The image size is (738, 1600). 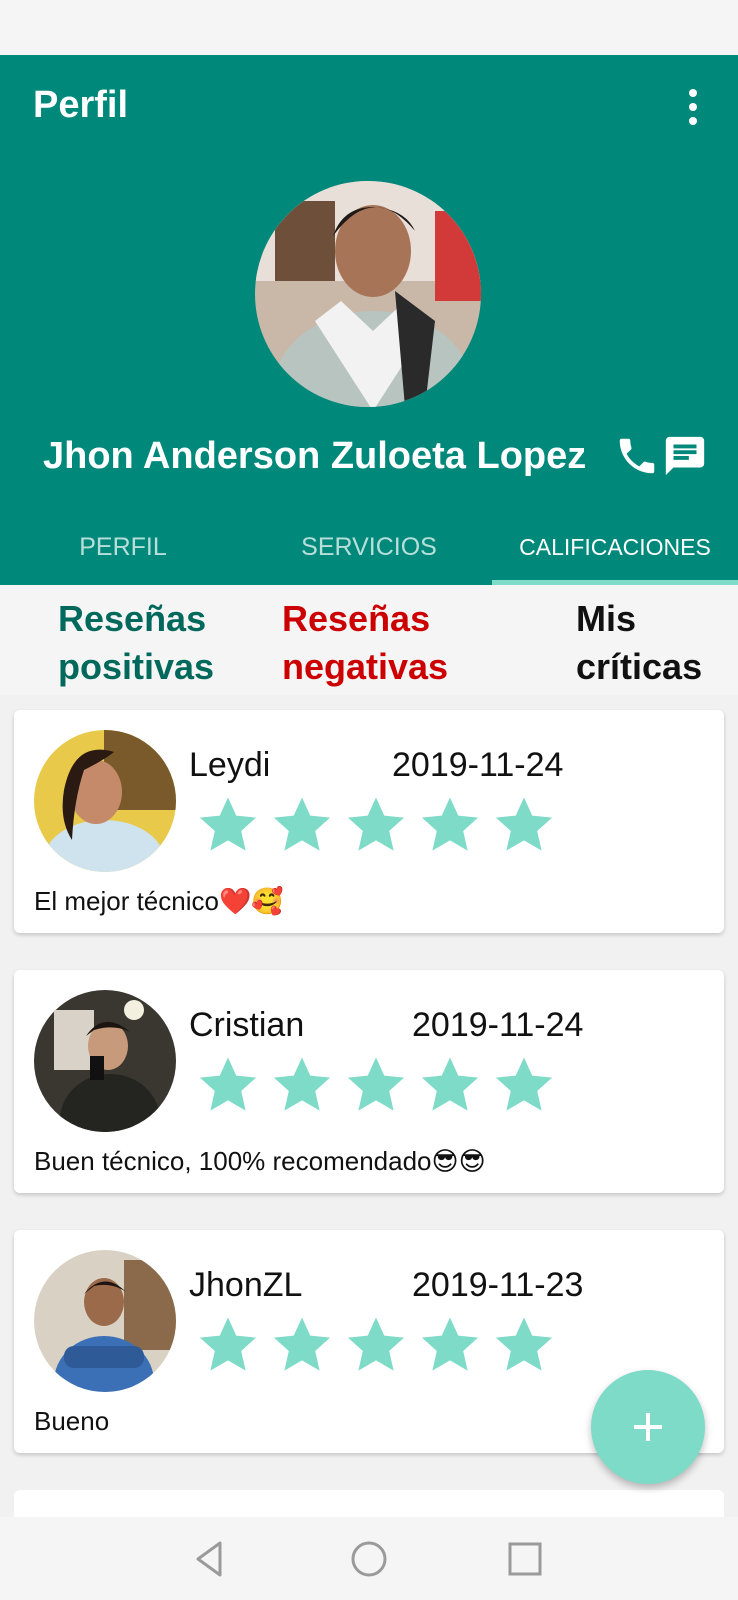 I want to click on my-reviews-tab: Mis críticas, so click(x=656, y=643).